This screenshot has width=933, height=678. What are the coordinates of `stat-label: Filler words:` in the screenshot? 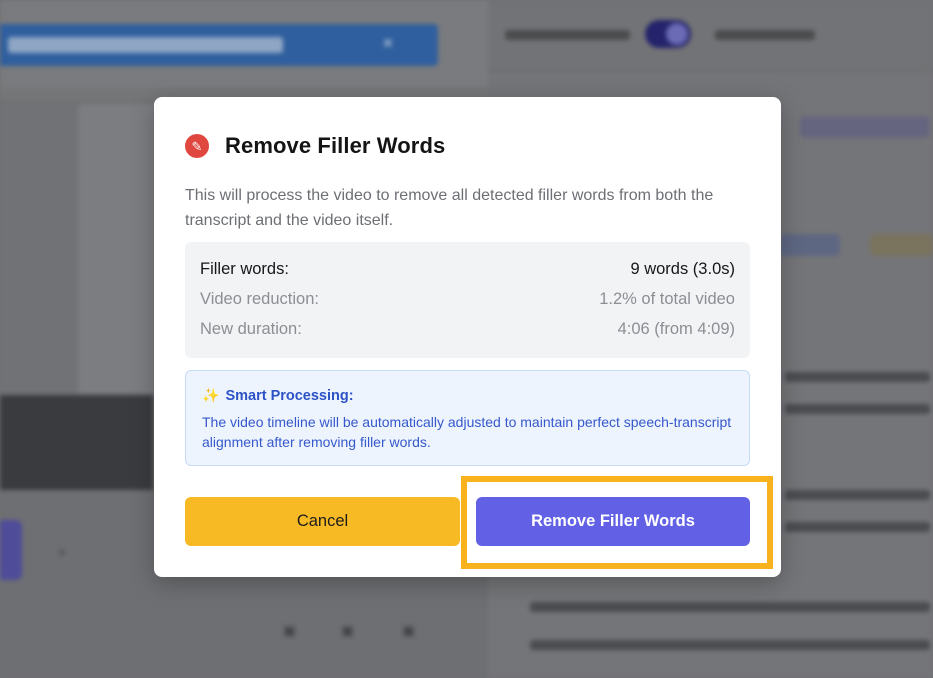 It's located at (244, 269).